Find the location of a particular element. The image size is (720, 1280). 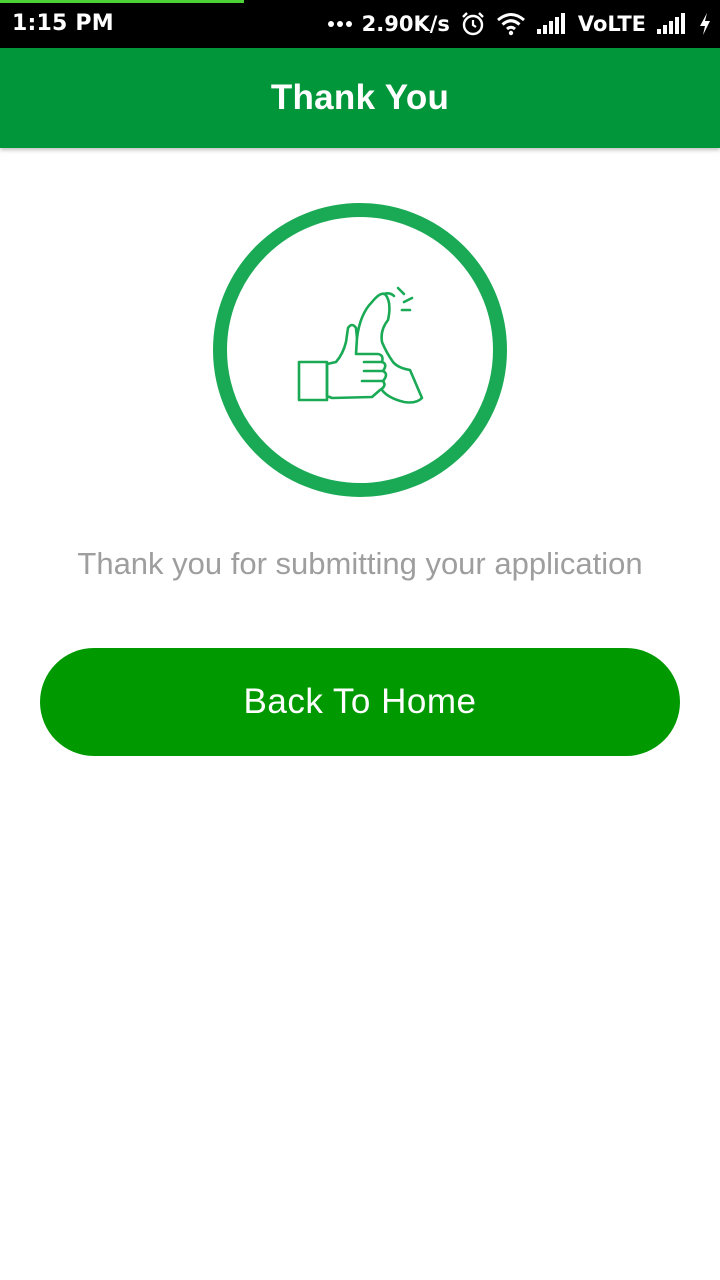

page-title: Thank You is located at coordinates (360, 97).